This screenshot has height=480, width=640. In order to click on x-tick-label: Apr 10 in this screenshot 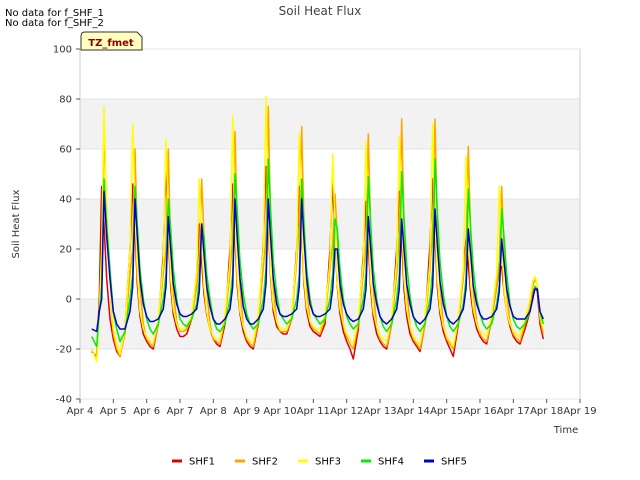, I will do `click(279, 411)`.